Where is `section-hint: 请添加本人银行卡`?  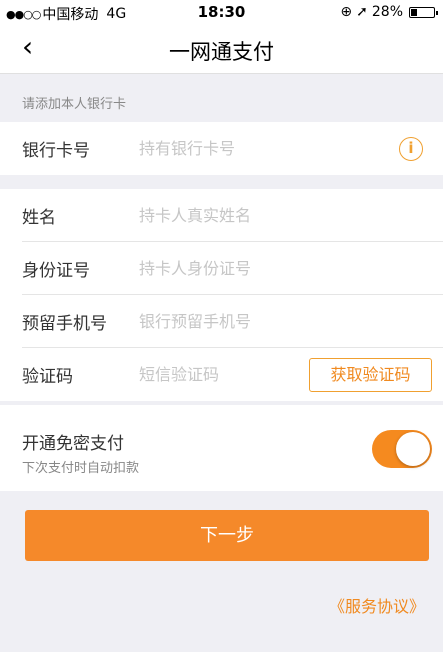
section-hint: 请添加本人银行卡 is located at coordinates (221, 98).